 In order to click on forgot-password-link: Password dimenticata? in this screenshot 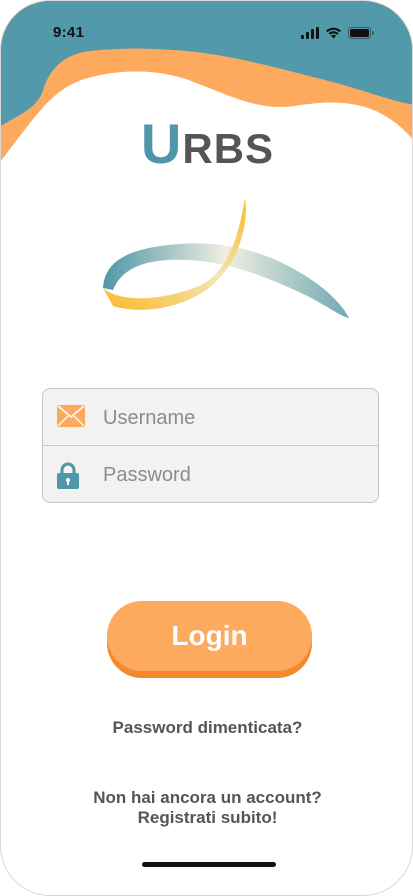, I will do `click(206, 728)`.